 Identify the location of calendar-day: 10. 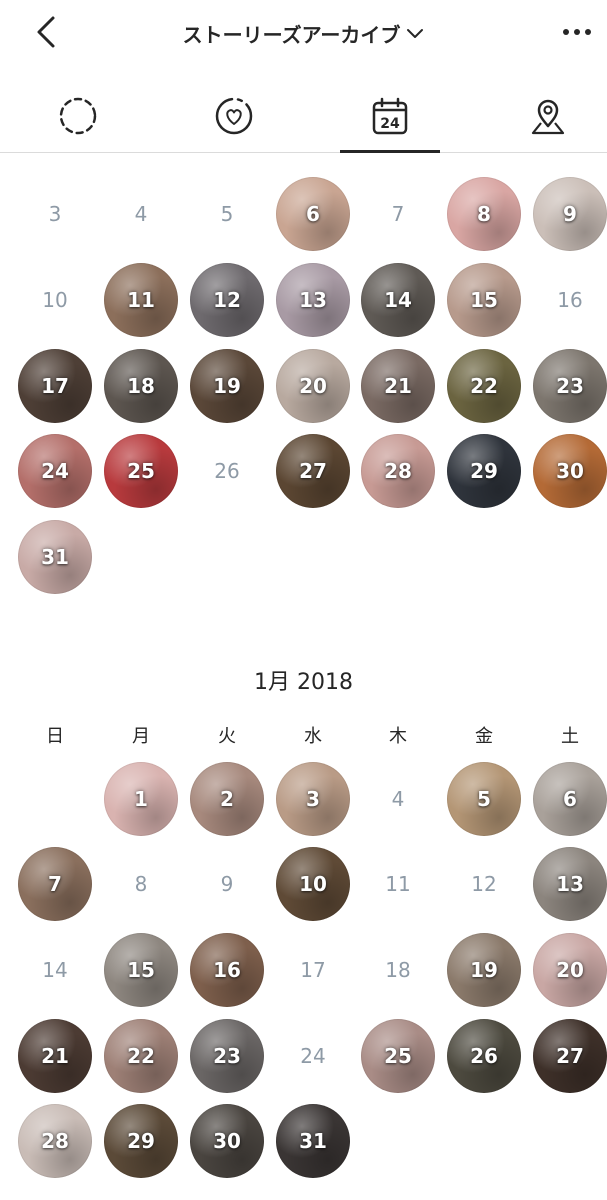
(55, 300).